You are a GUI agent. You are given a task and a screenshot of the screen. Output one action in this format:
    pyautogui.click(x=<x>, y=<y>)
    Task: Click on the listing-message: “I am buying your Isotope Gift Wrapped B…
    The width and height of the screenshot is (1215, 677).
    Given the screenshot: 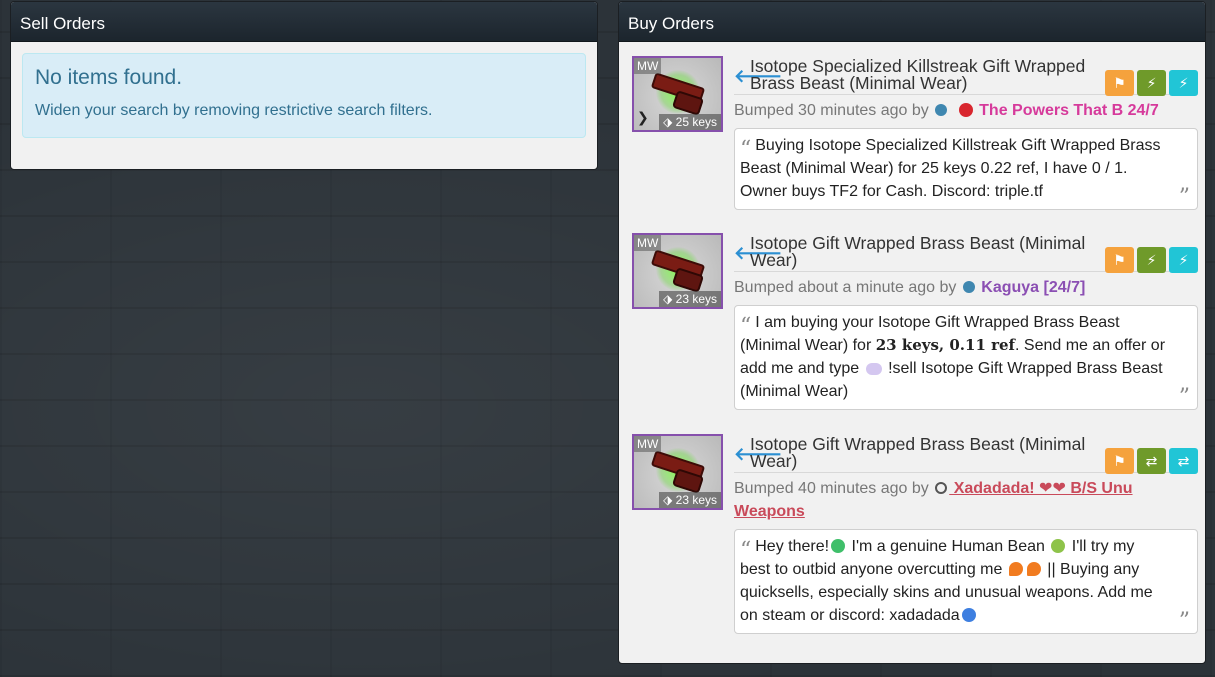 What is the action you would take?
    pyautogui.click(x=966, y=357)
    